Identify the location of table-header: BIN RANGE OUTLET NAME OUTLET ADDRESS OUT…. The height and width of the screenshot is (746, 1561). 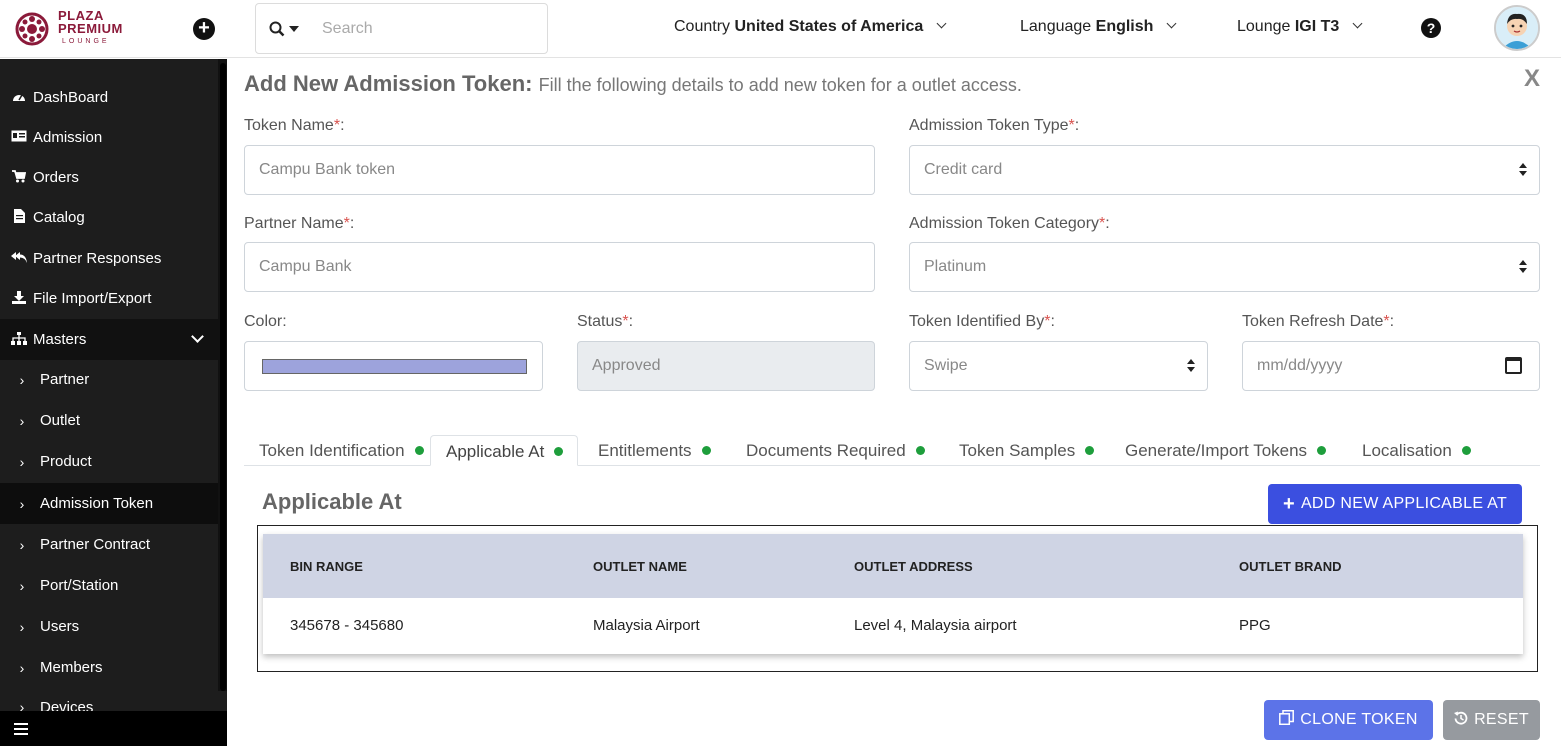
(893, 566).